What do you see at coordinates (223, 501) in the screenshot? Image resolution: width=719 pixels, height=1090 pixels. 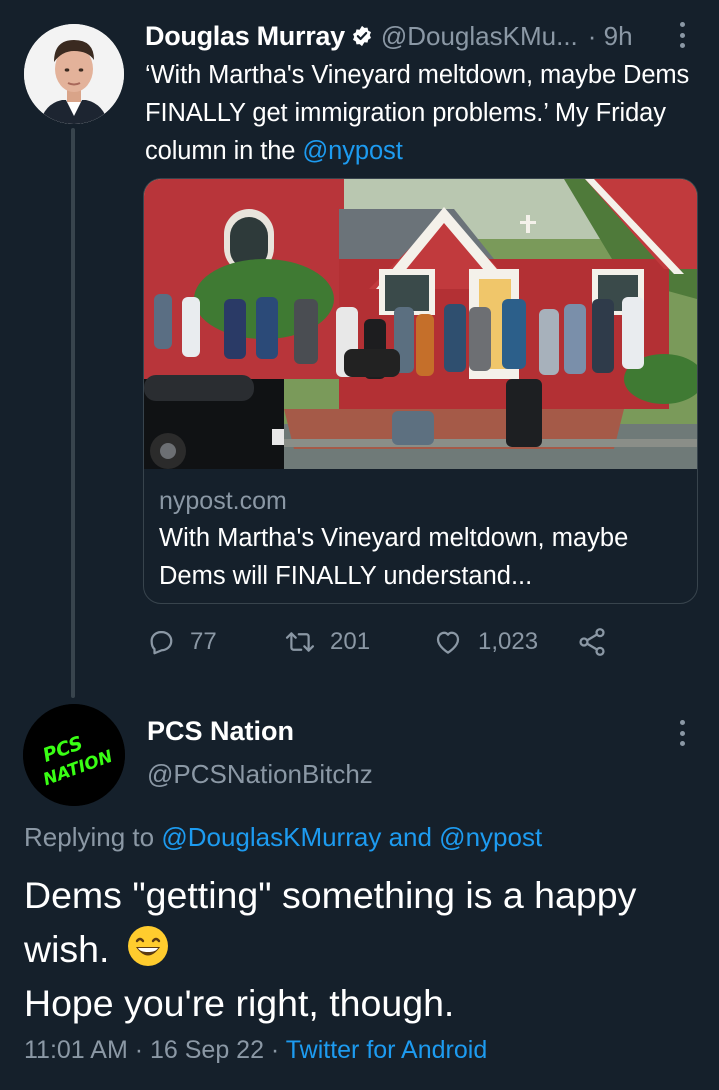 I see `card-domain: nypost.com` at bounding box center [223, 501].